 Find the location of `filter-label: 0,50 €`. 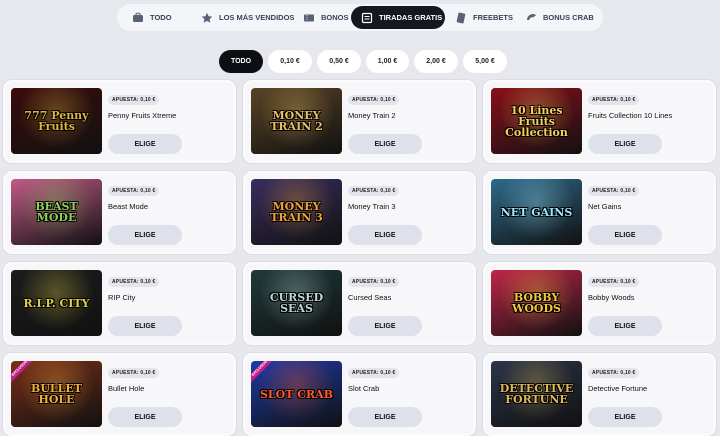

filter-label: 0,50 € is located at coordinates (339, 61).